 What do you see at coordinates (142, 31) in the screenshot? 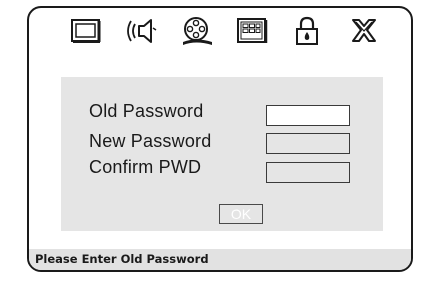
I see `speaker-icon` at bounding box center [142, 31].